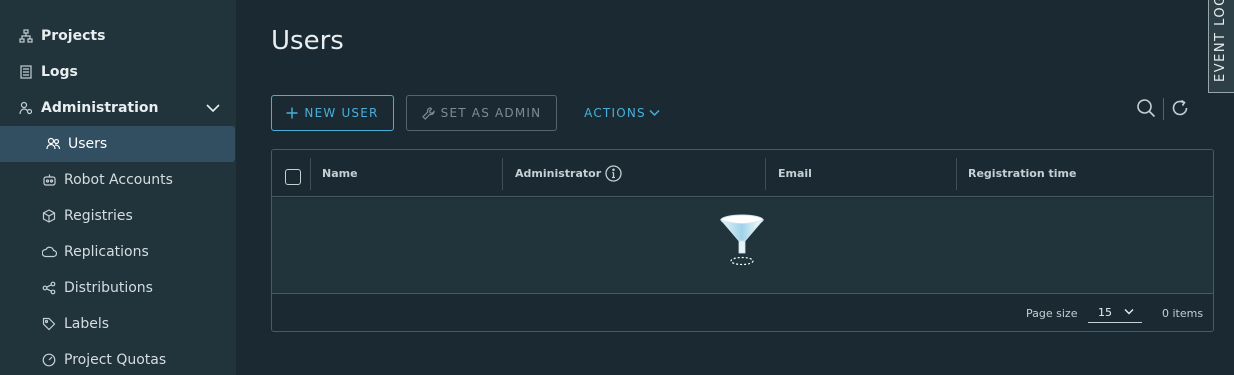 The image size is (1234, 375). I want to click on sidebar-item-distributions: Distributions, so click(117, 288).